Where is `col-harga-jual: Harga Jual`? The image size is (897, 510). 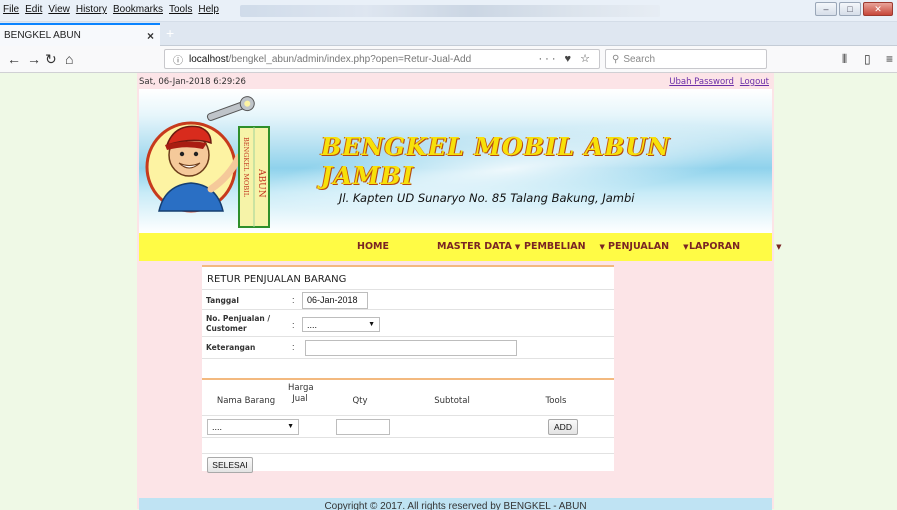 col-harga-jual: Harga Jual is located at coordinates (301, 393).